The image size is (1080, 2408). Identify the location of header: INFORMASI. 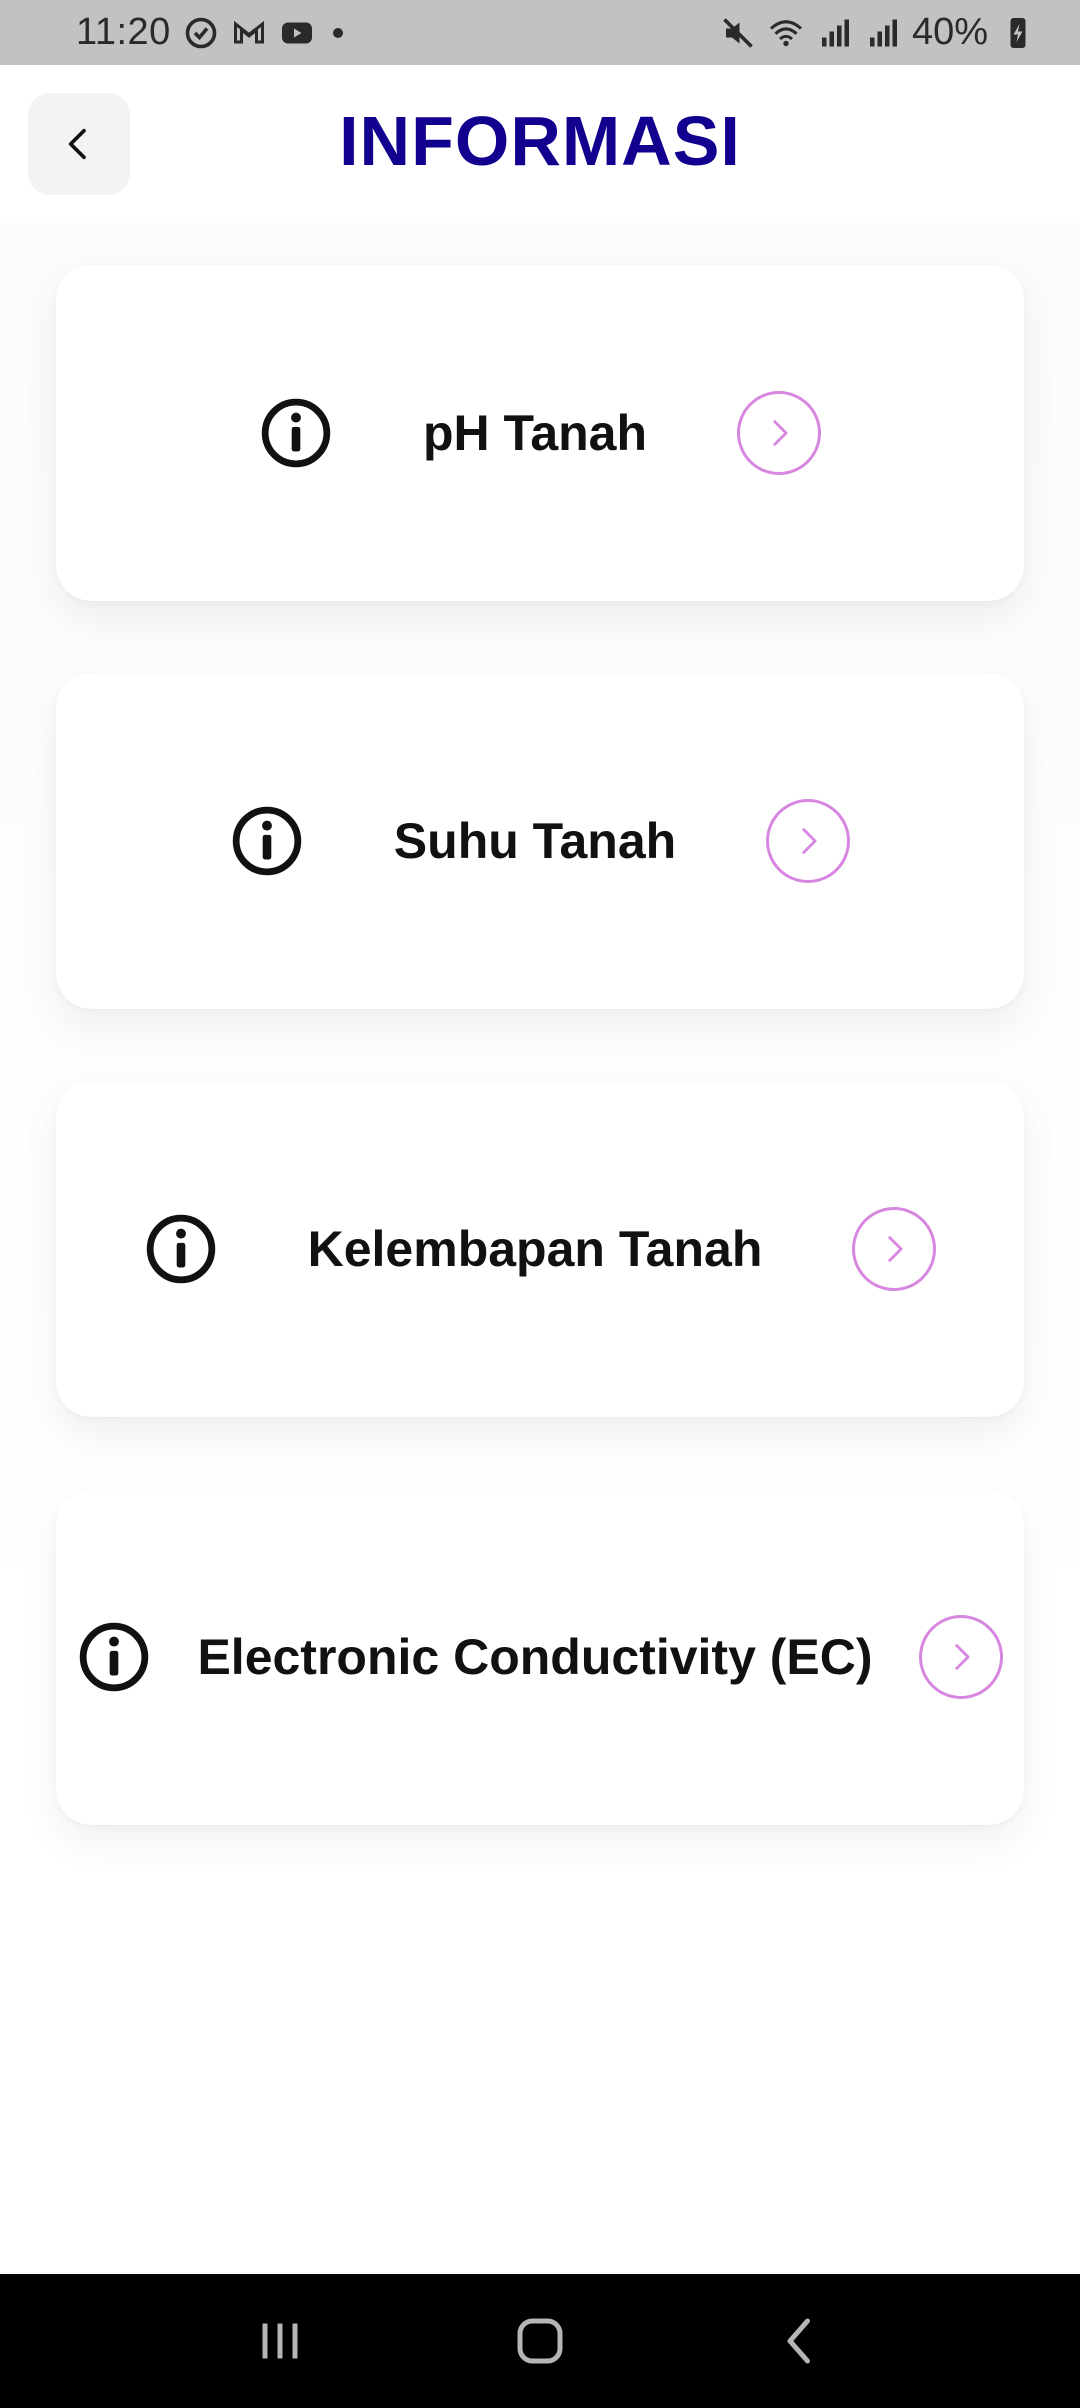
(540, 144).